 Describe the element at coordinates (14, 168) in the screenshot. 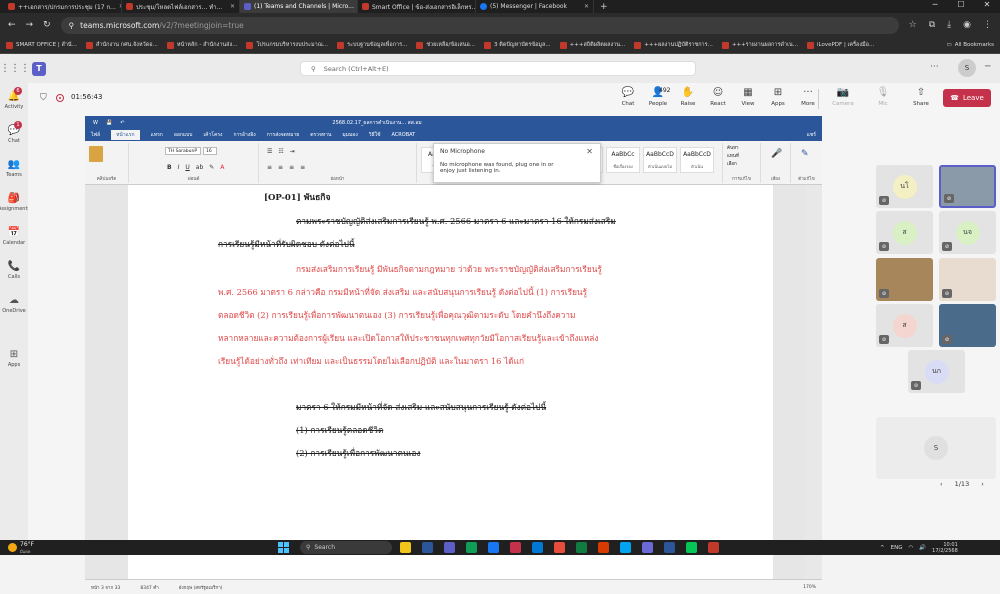

I see `rail-item-teams: 👥 Teams` at that location.